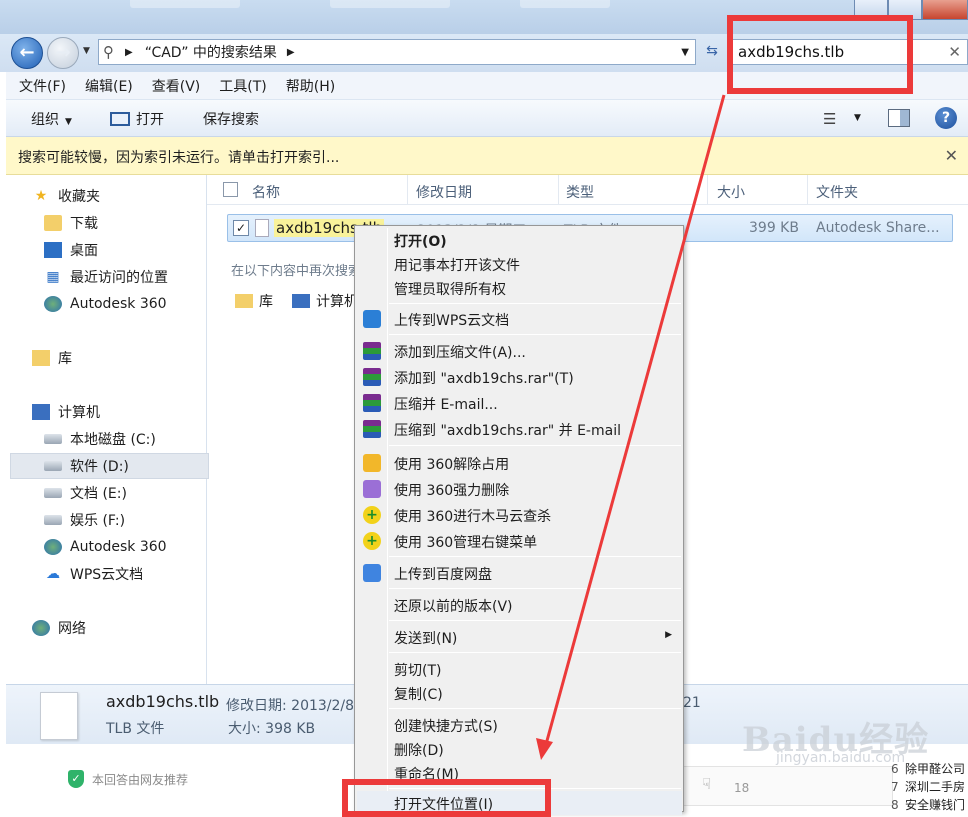 The height and width of the screenshot is (817, 968). What do you see at coordinates (176, 86) in the screenshot?
I see `menu-view: 查看(V)` at bounding box center [176, 86].